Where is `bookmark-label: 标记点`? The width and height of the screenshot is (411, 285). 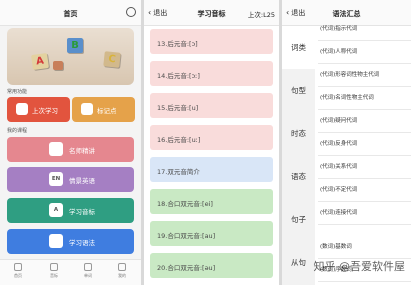
bookmark-label: 标记点 is located at coordinates (107, 111).